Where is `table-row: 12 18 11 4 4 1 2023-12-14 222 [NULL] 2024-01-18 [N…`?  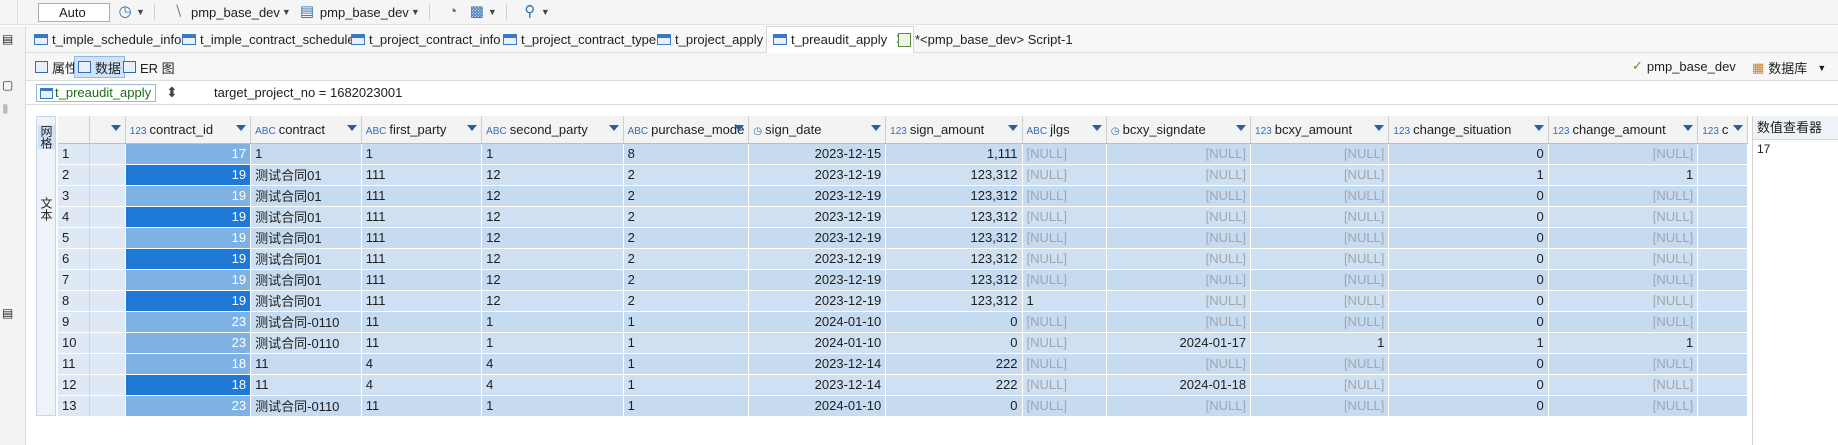 table-row: 12 18 11 4 4 1 2023-12-14 222 [NULL] 2024-01-18 [N… is located at coordinates (903, 385).